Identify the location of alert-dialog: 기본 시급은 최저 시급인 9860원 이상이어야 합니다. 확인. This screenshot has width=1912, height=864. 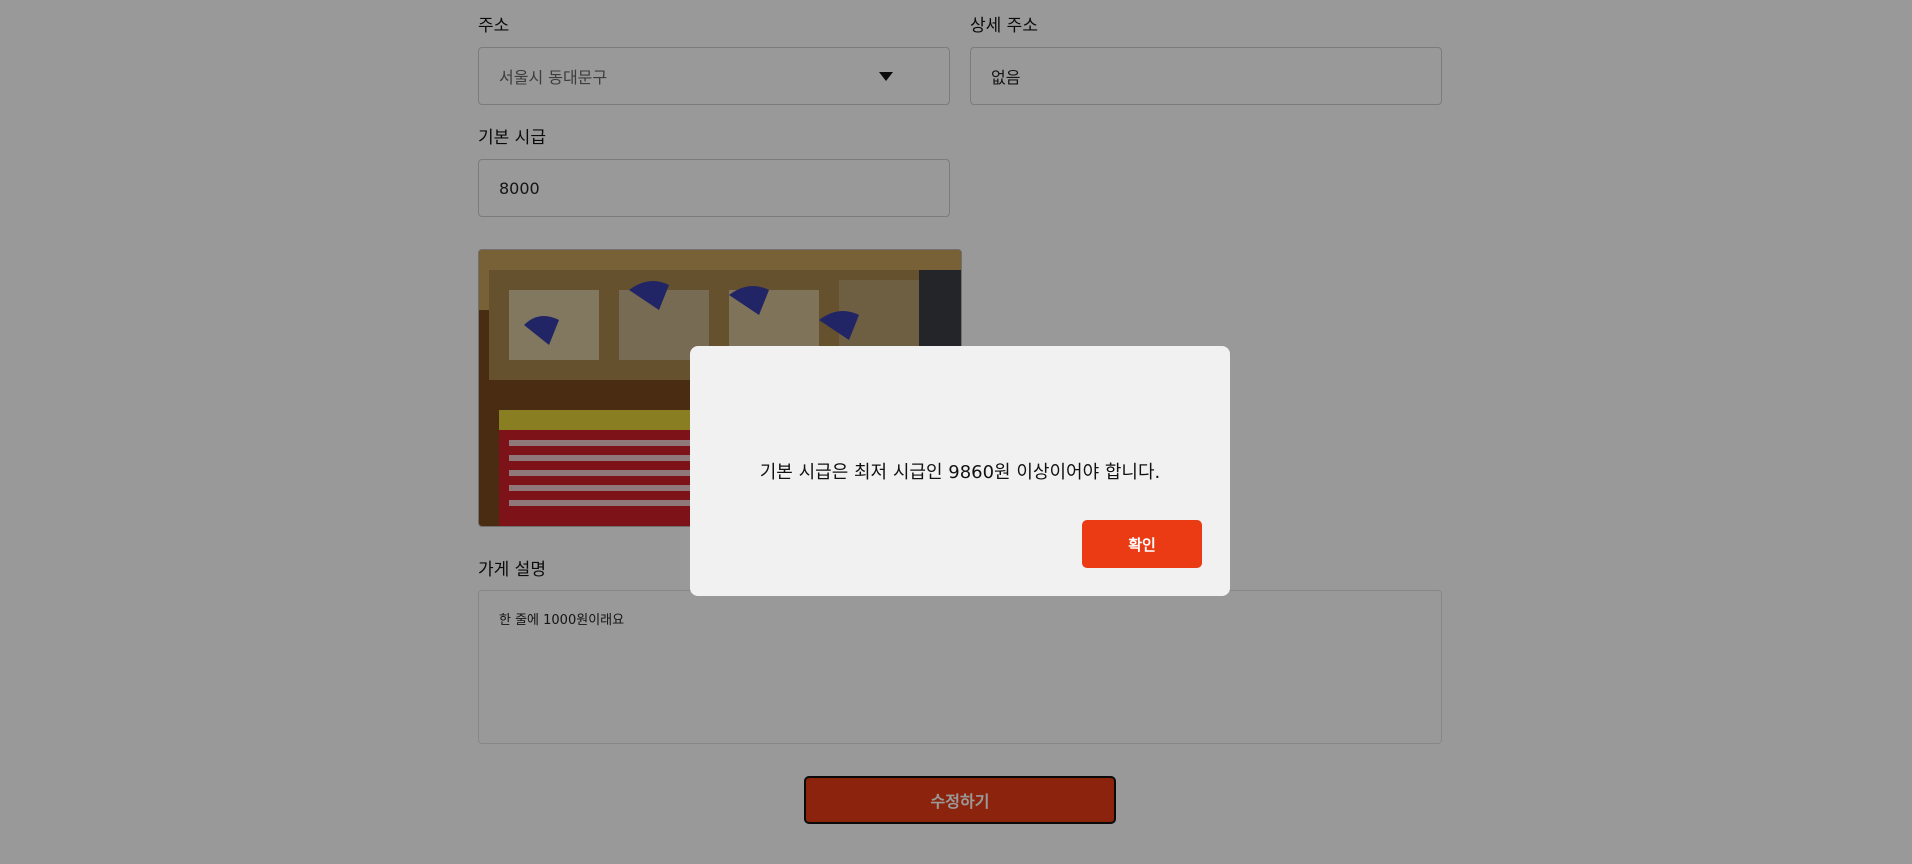
(960, 471).